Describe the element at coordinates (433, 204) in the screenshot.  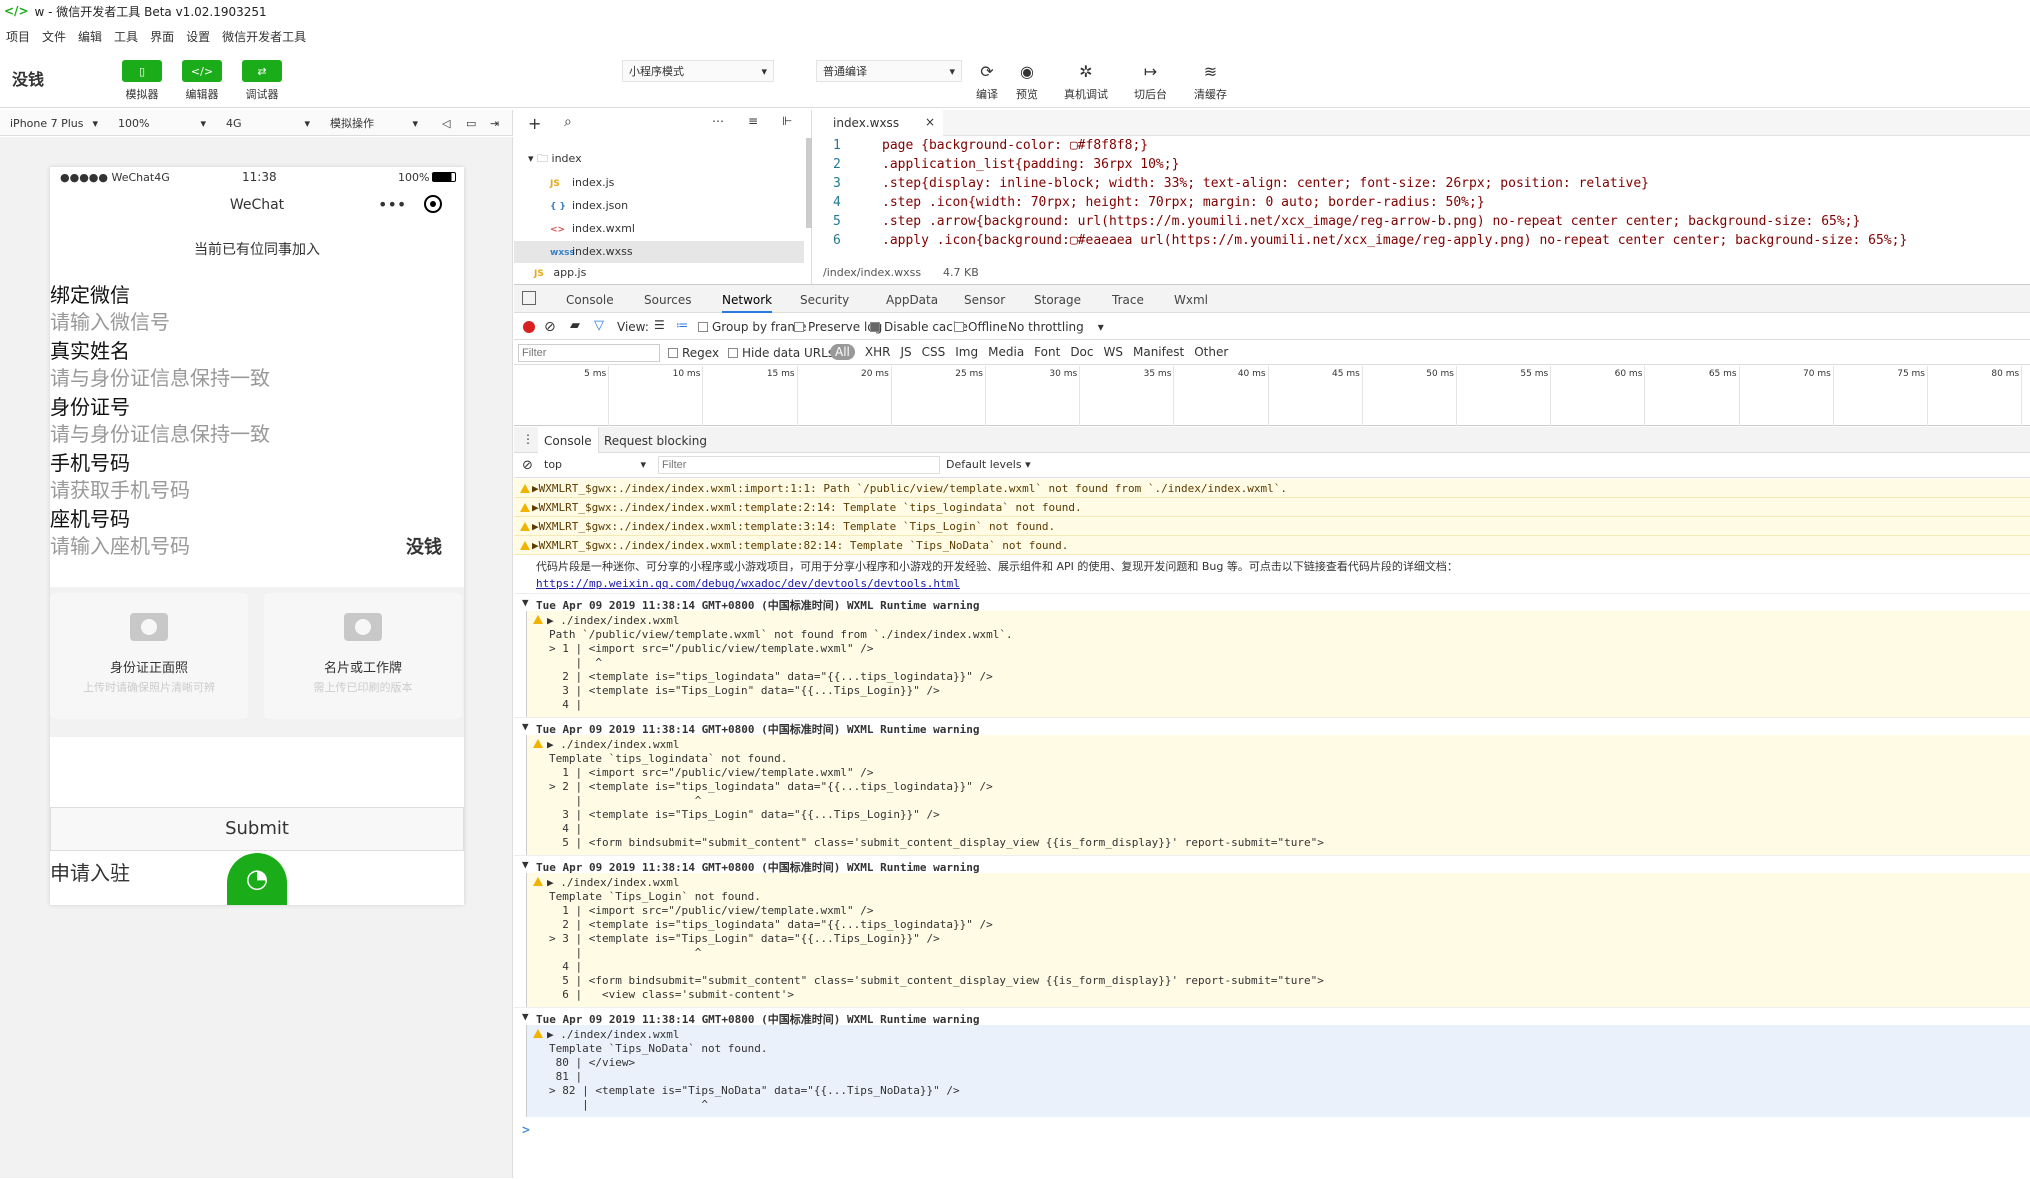
I see `close-miniprogram-icon` at that location.